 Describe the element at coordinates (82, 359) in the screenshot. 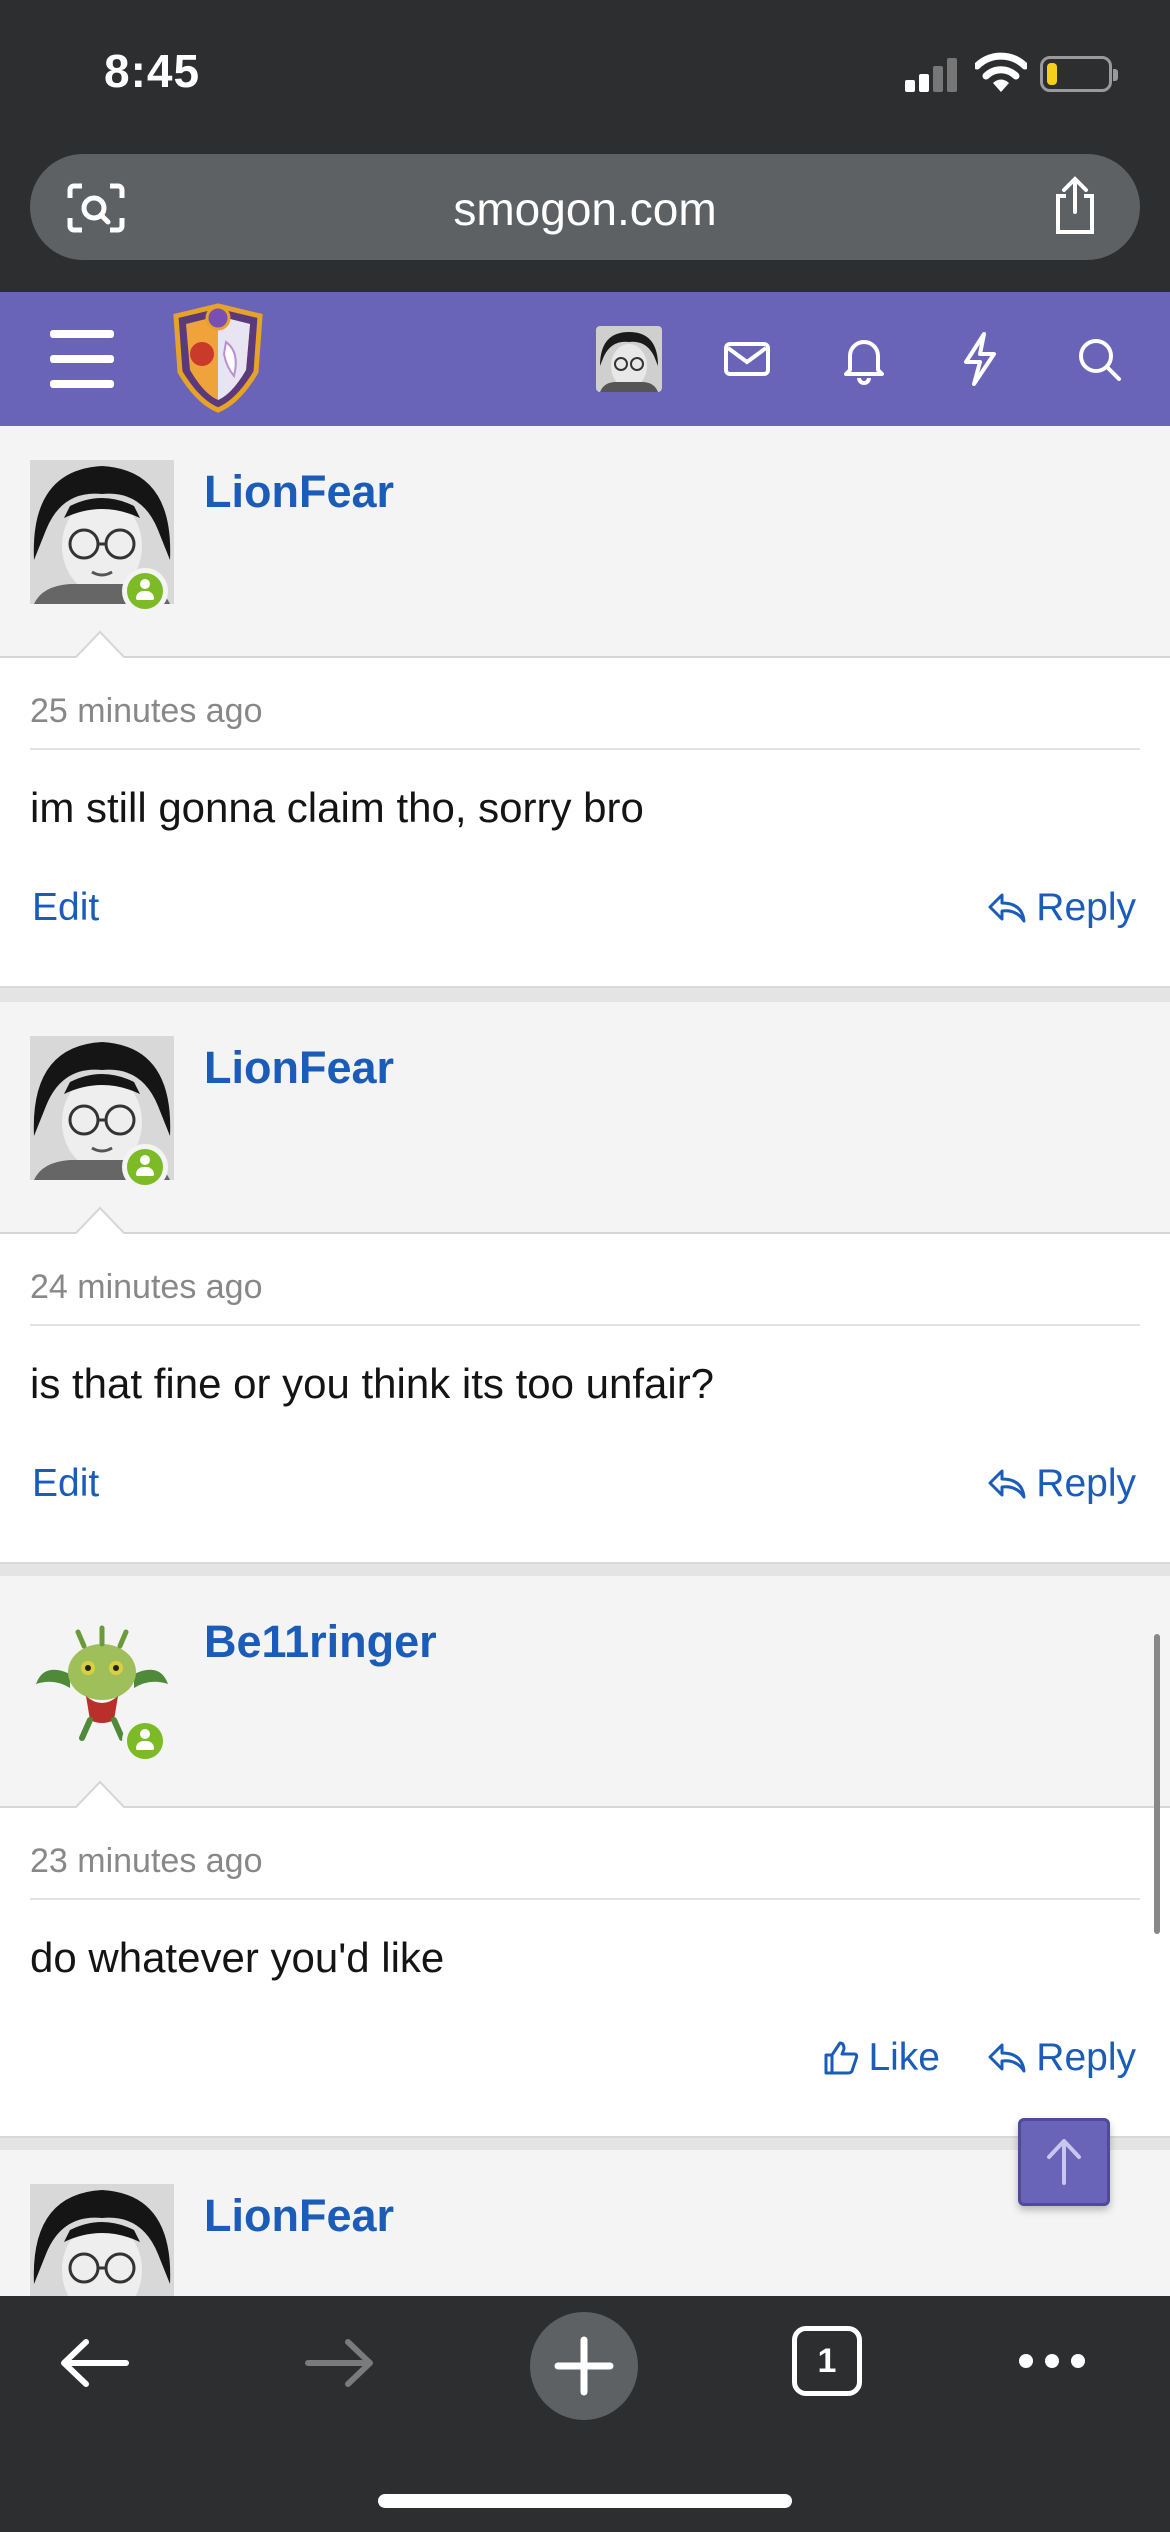

I see `menu-icon` at that location.